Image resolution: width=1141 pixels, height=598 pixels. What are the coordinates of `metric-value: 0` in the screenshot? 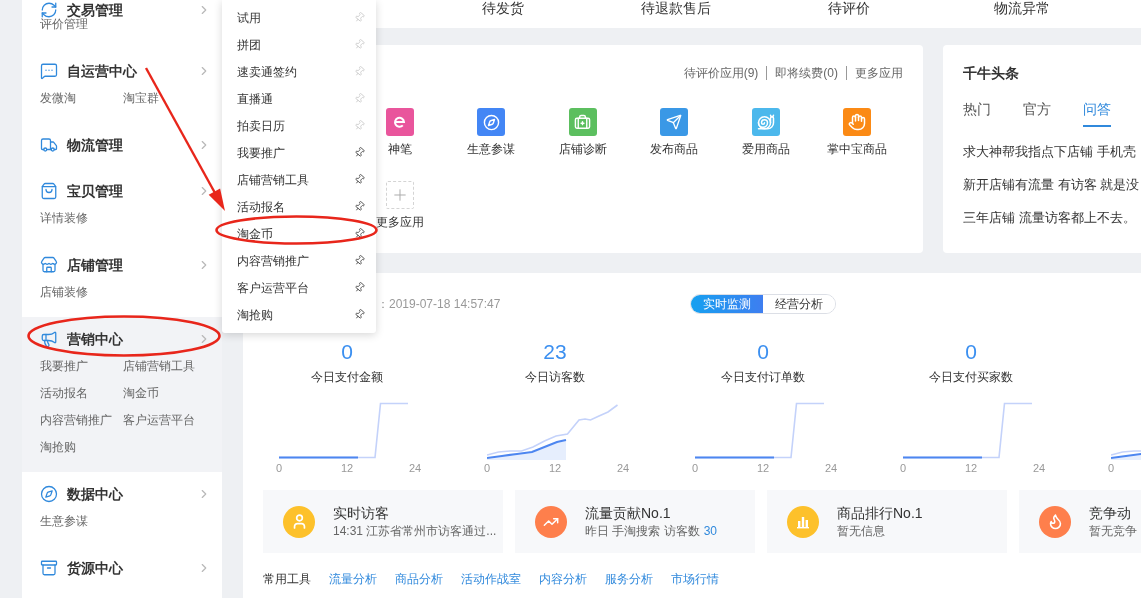 It's located at (971, 352).